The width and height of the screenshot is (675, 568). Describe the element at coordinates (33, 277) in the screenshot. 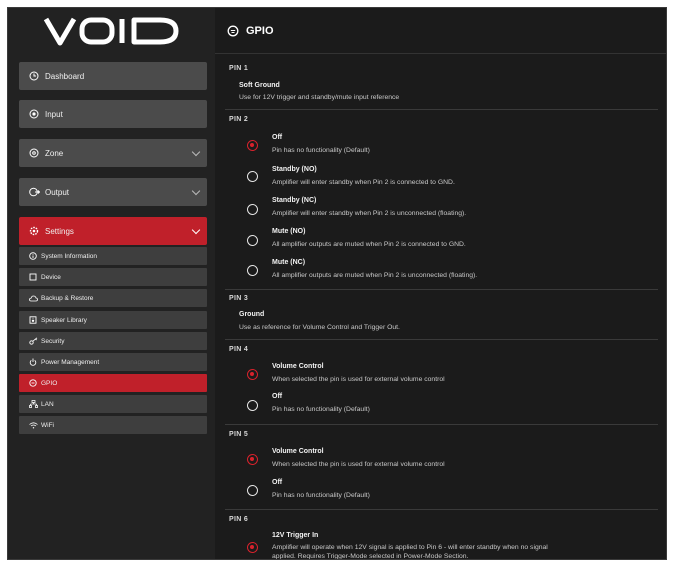

I see `device-icon` at that location.